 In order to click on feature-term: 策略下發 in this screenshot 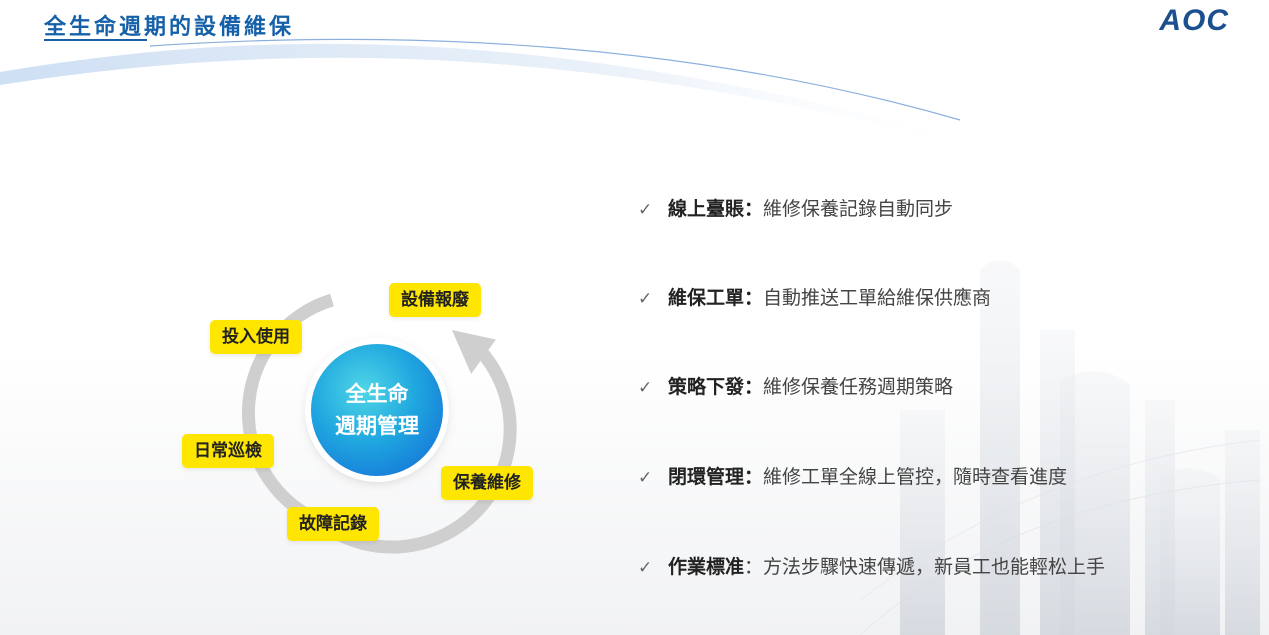, I will do `click(706, 387)`.